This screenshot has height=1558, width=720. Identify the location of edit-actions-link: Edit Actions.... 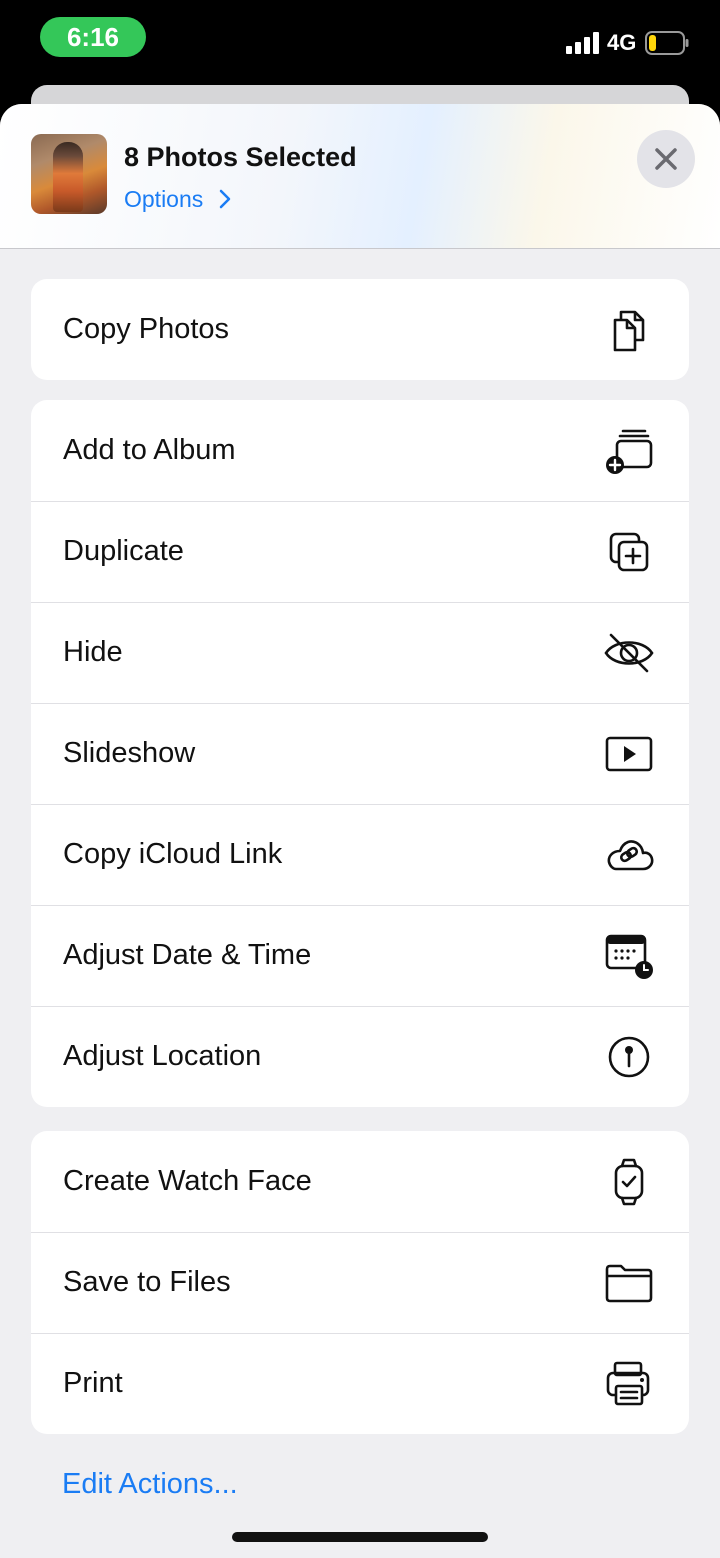
(150, 1484).